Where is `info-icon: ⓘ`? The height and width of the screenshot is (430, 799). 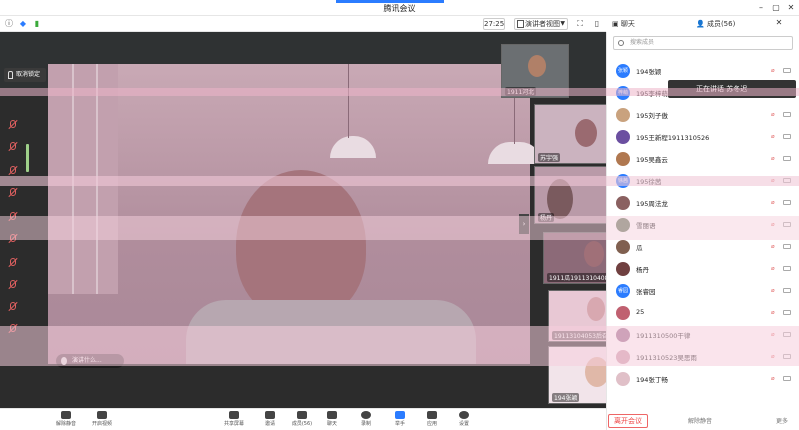
info-icon: ⓘ is located at coordinates (9, 24).